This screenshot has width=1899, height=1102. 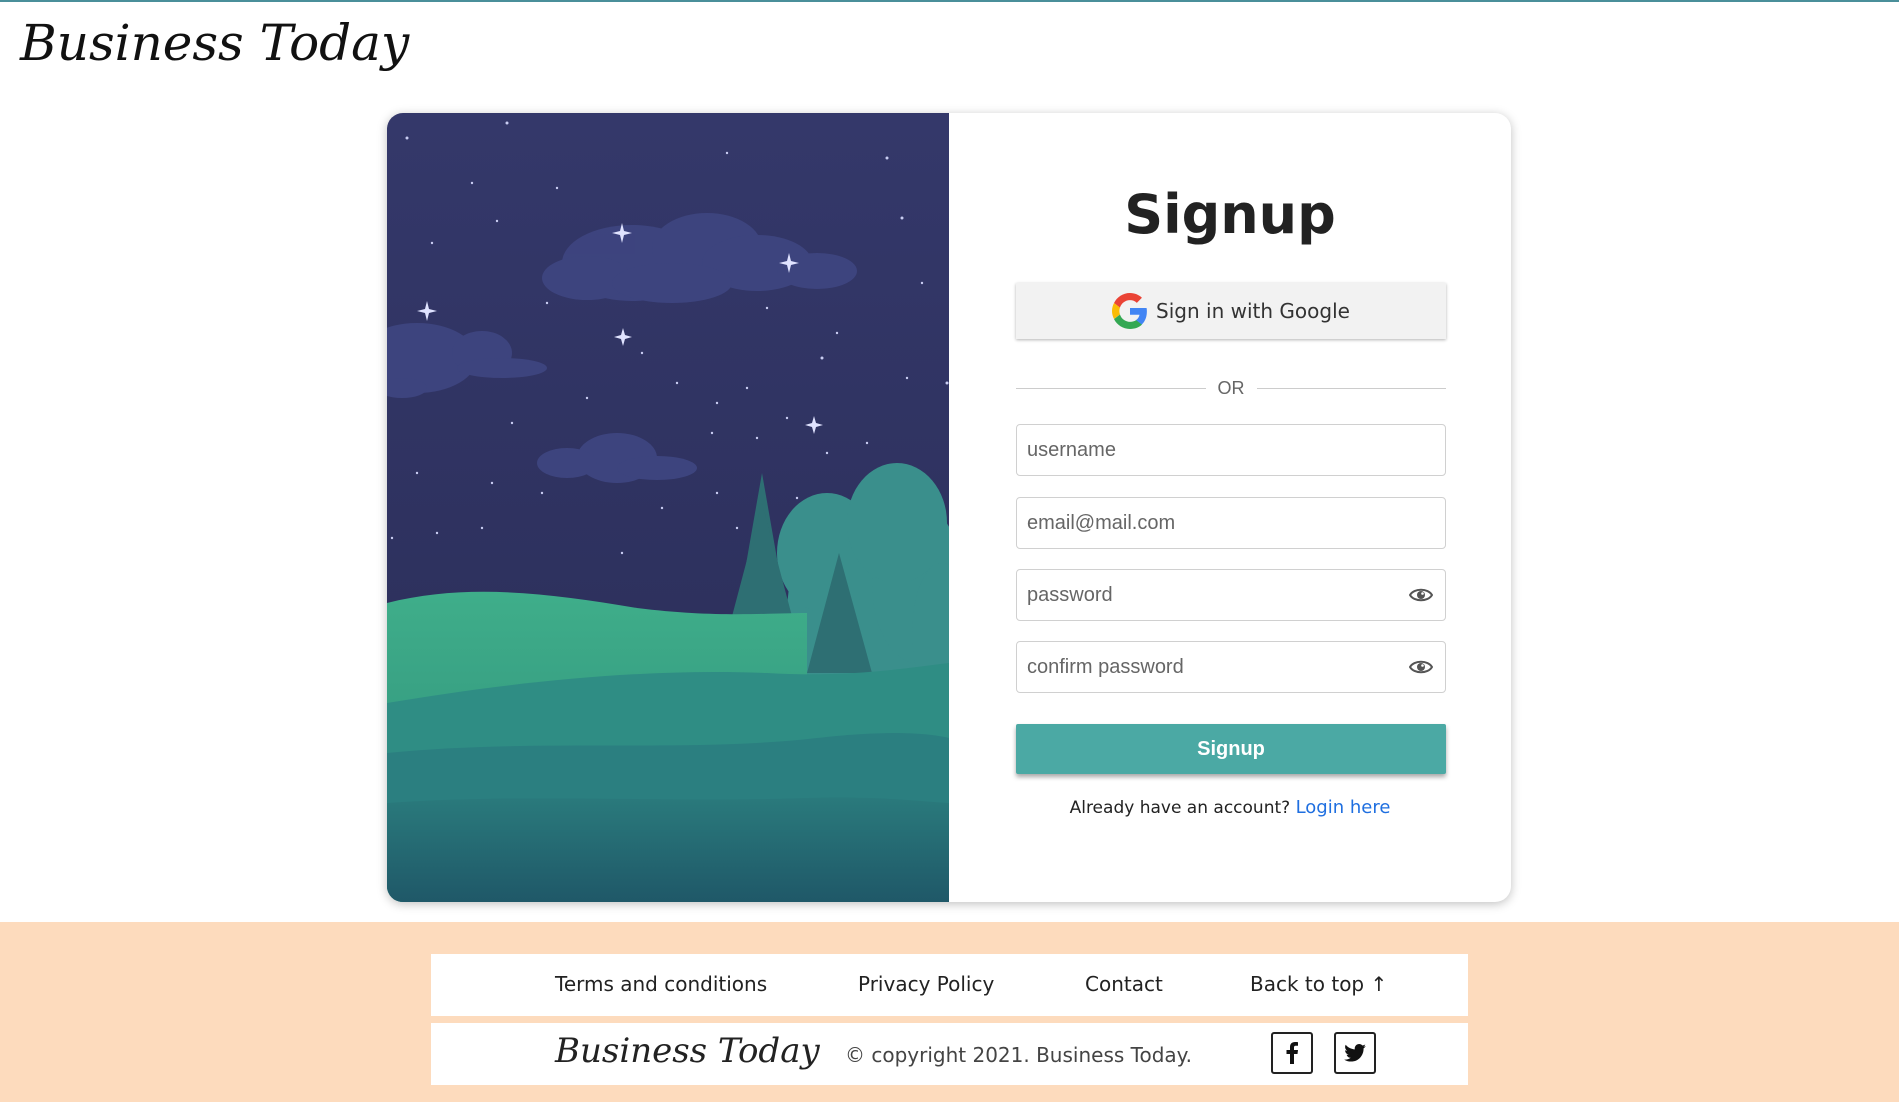 I want to click on password-input, so click(x=1207, y=595).